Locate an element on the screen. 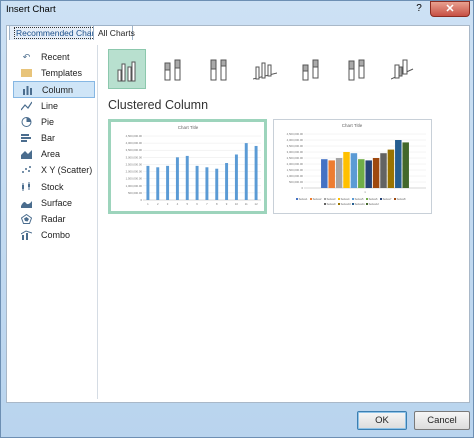  chart1-y-tick-label: 2,000,000.00 is located at coordinates (134, 172).